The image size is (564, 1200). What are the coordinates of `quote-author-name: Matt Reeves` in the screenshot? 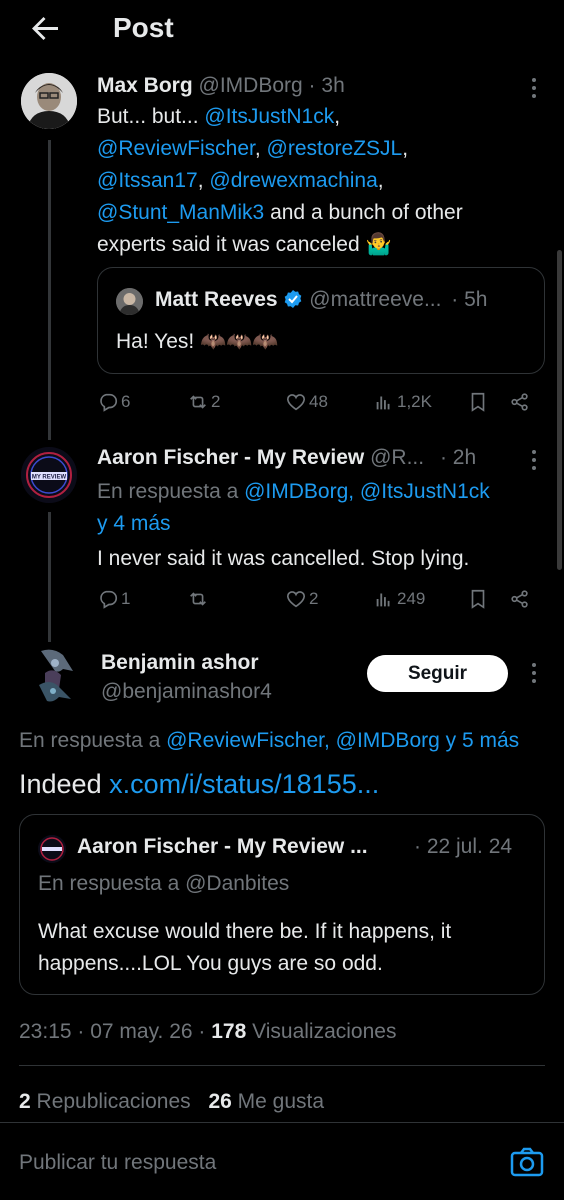 It's located at (216, 299).